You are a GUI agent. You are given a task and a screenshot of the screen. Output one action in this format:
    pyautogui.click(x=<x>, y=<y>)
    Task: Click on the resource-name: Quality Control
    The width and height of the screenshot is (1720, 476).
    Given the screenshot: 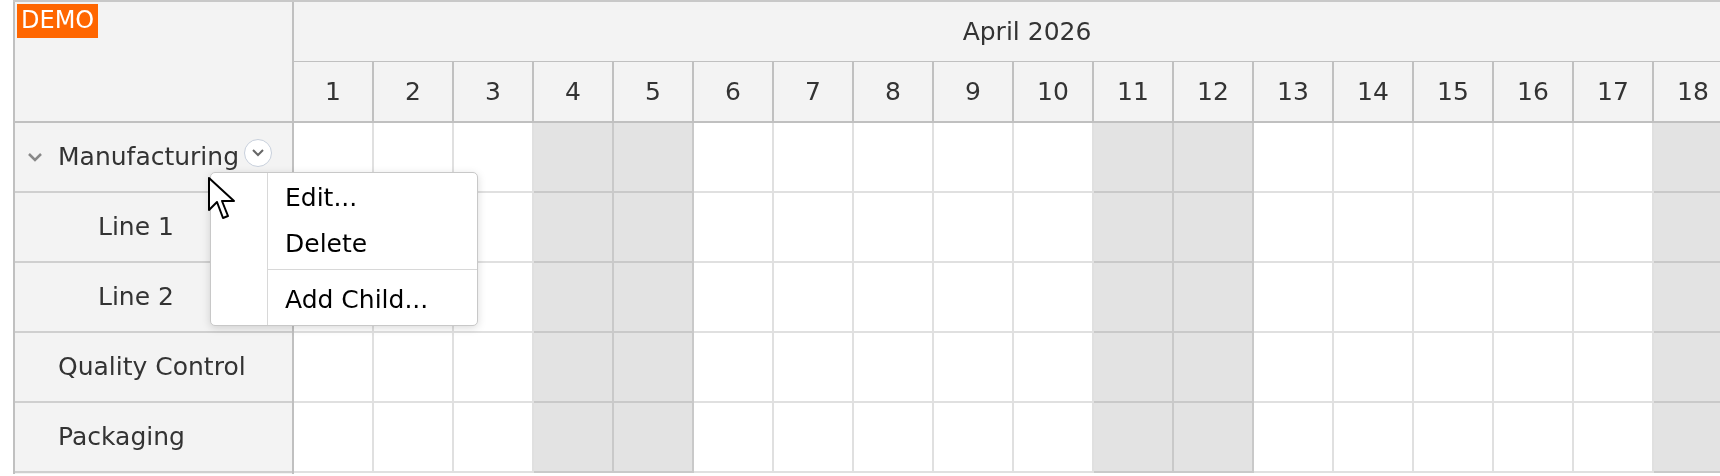 What is the action you would take?
    pyautogui.click(x=152, y=367)
    